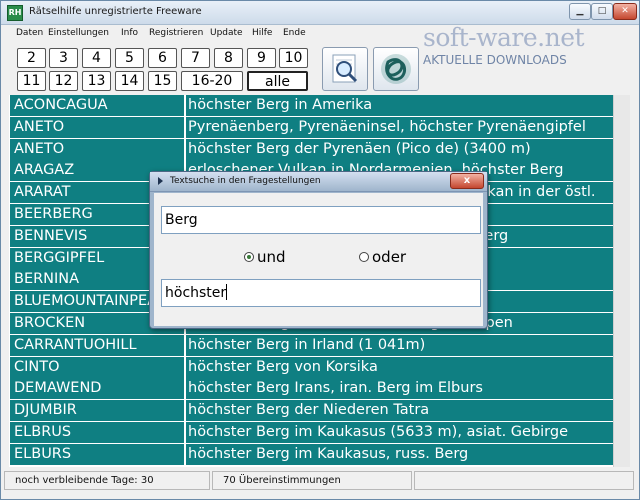  Describe the element at coordinates (364, 257) in the screenshot. I see `radio-oder-indicator` at that location.